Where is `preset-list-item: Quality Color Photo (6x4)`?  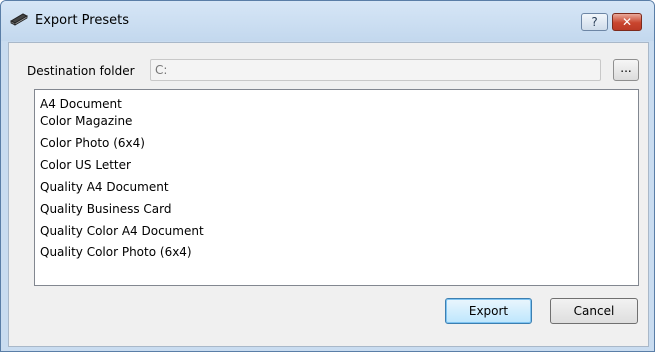 preset-list-item: Quality Color Photo (6x4) is located at coordinates (116, 252).